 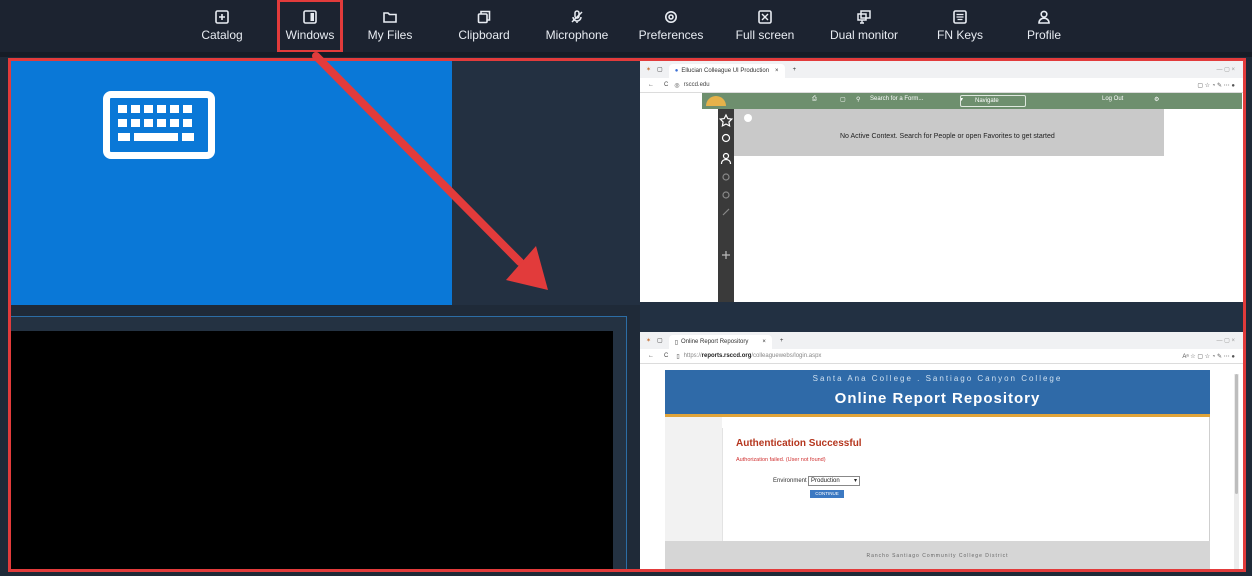 I want to click on toolbar-microphone: Microphone, so click(x=577, y=26).